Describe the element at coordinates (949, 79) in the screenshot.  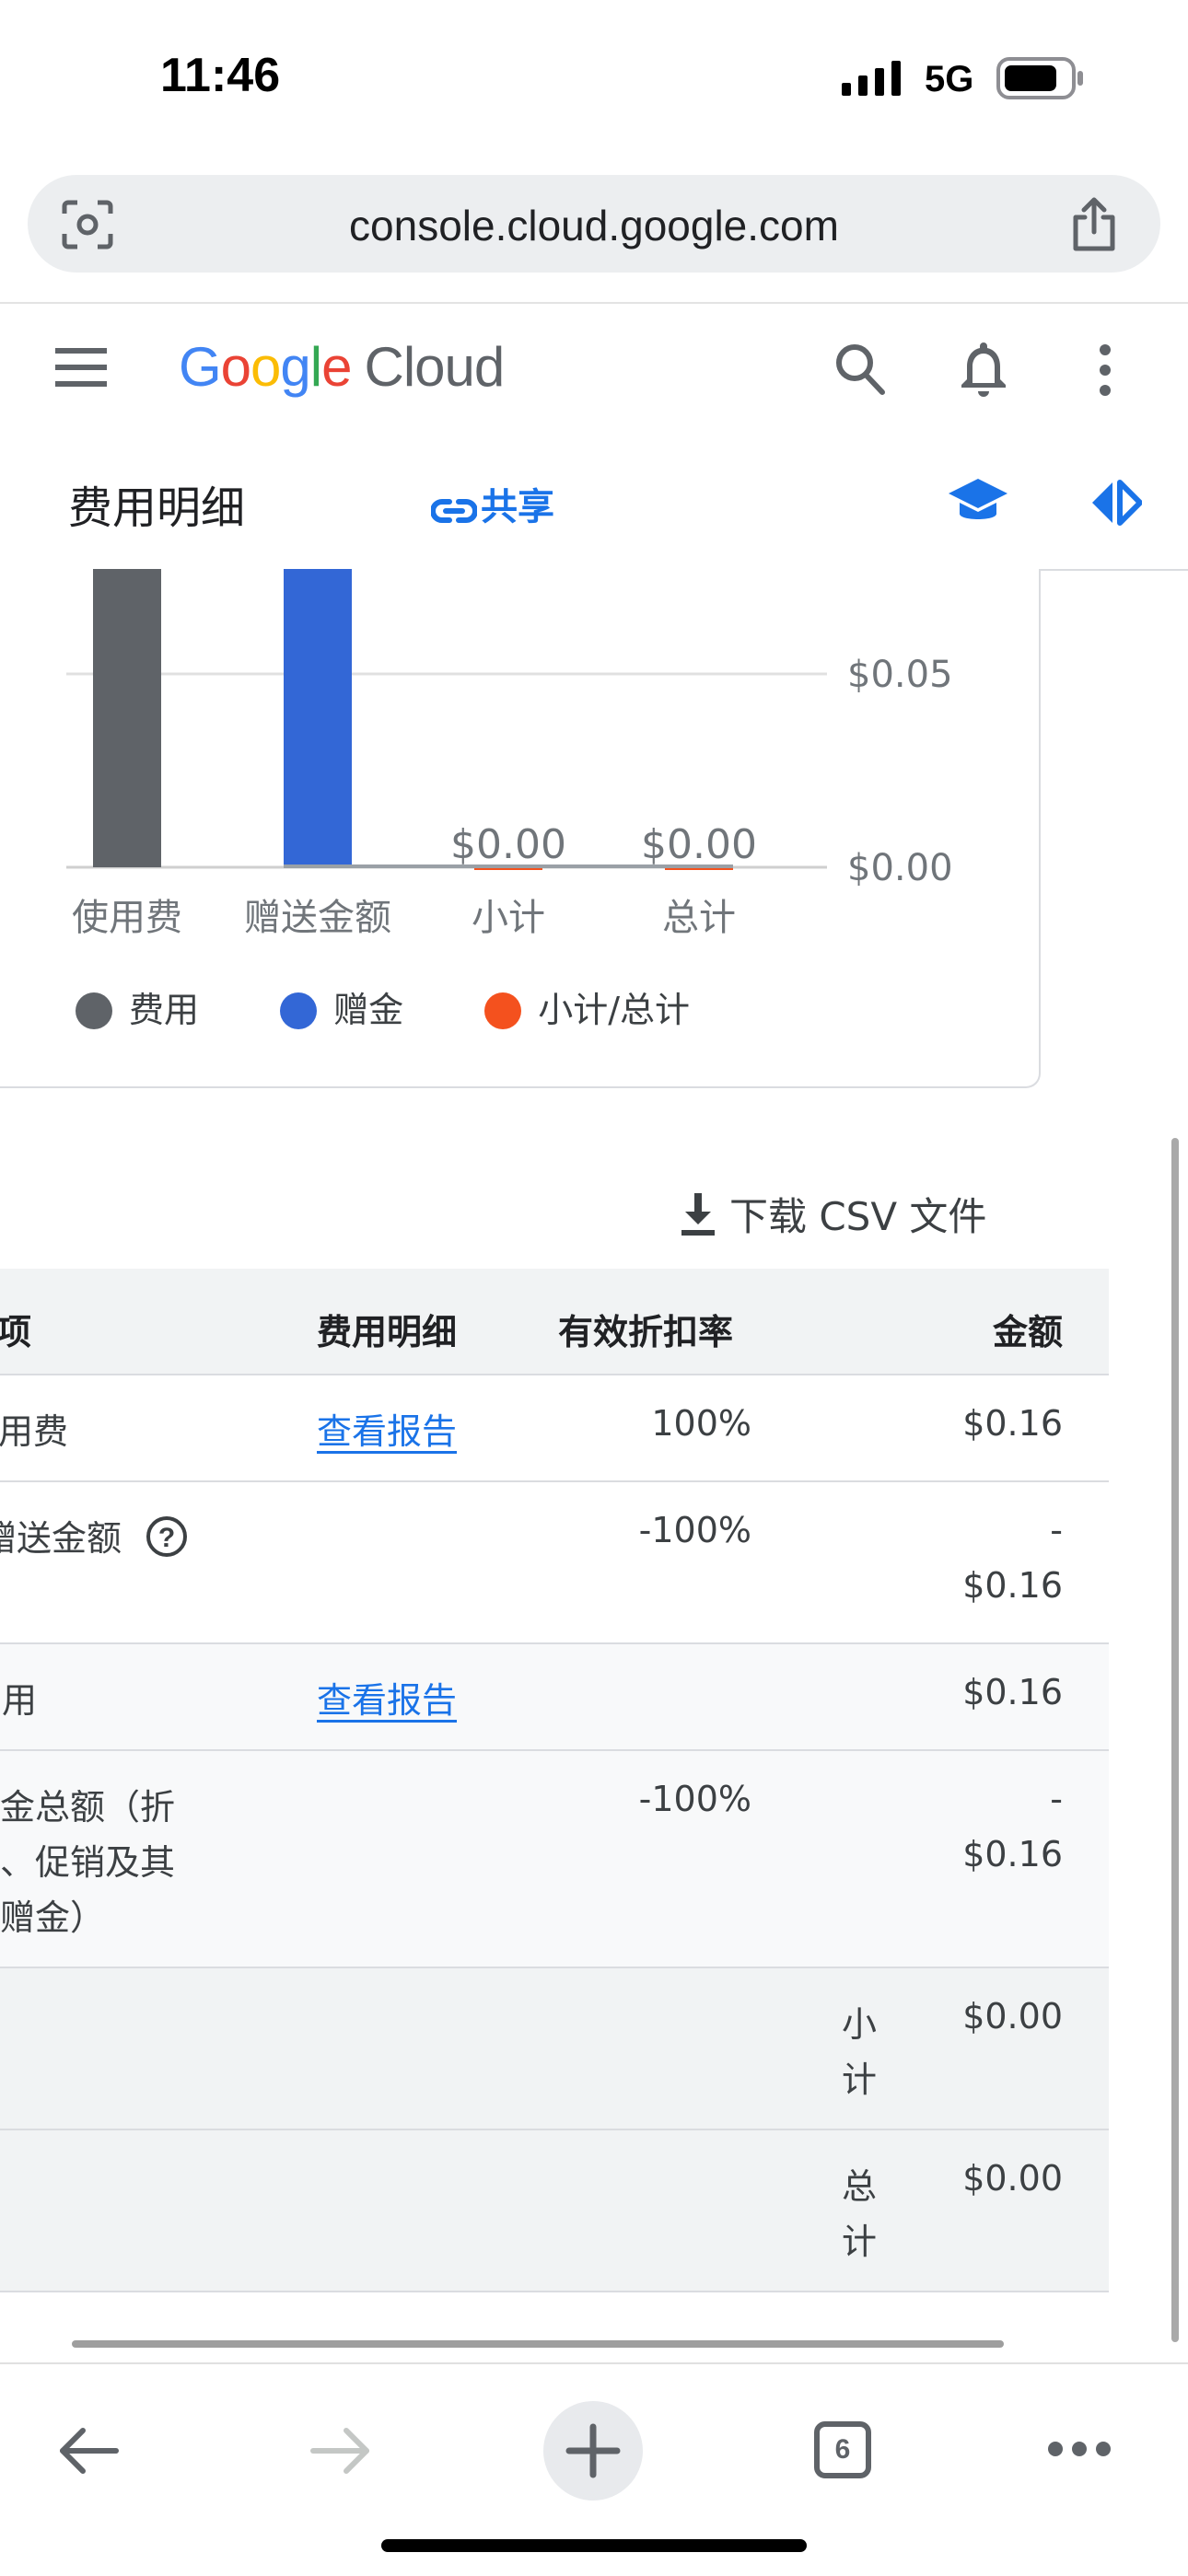
I see `network-type: 5G` at that location.